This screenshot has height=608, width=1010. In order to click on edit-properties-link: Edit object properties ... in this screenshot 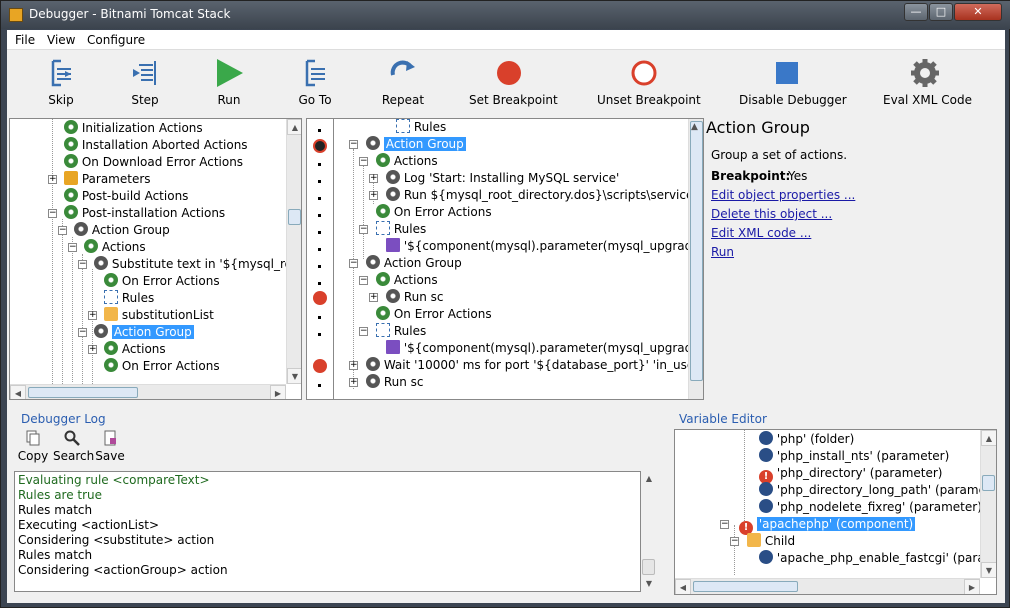, I will do `click(783, 195)`.